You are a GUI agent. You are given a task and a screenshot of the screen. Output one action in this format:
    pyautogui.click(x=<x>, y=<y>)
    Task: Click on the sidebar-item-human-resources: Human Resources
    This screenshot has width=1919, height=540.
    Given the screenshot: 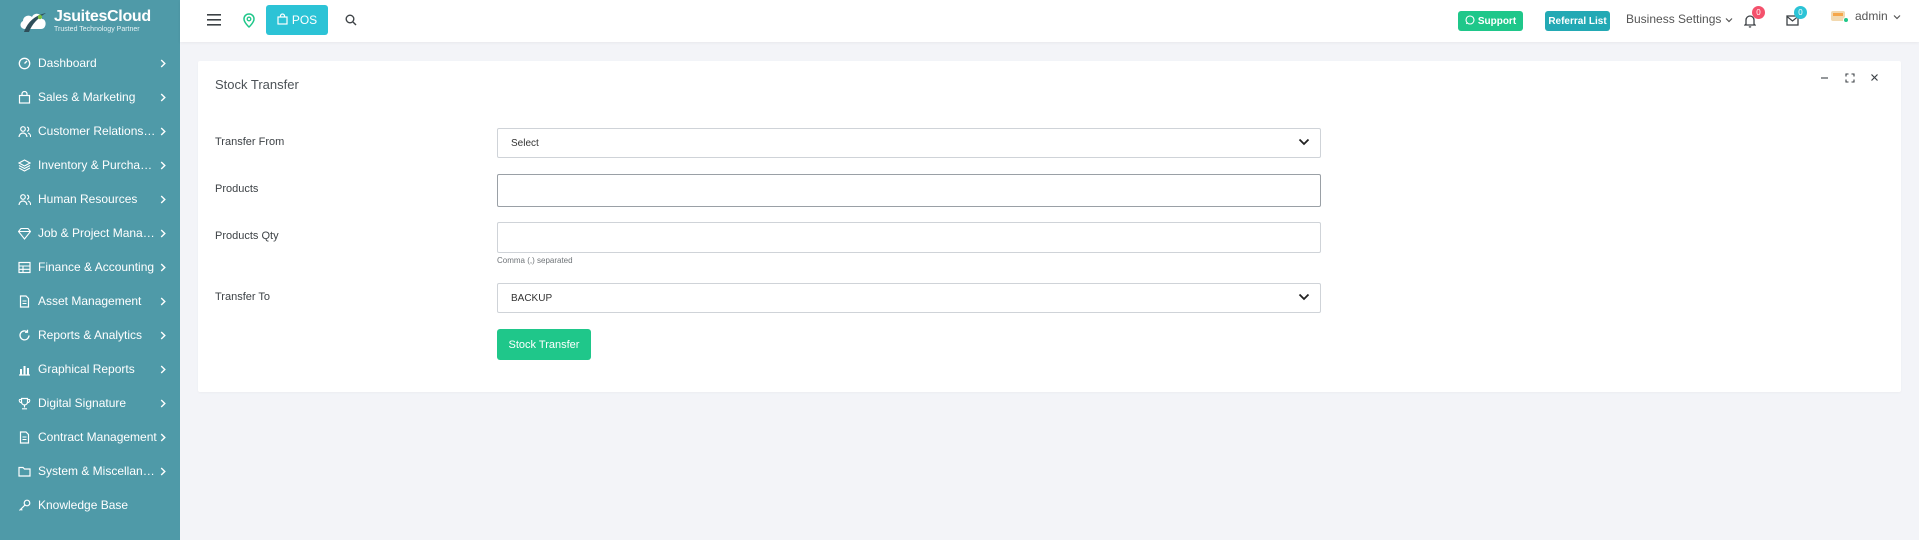 What is the action you would take?
    pyautogui.click(x=90, y=199)
    